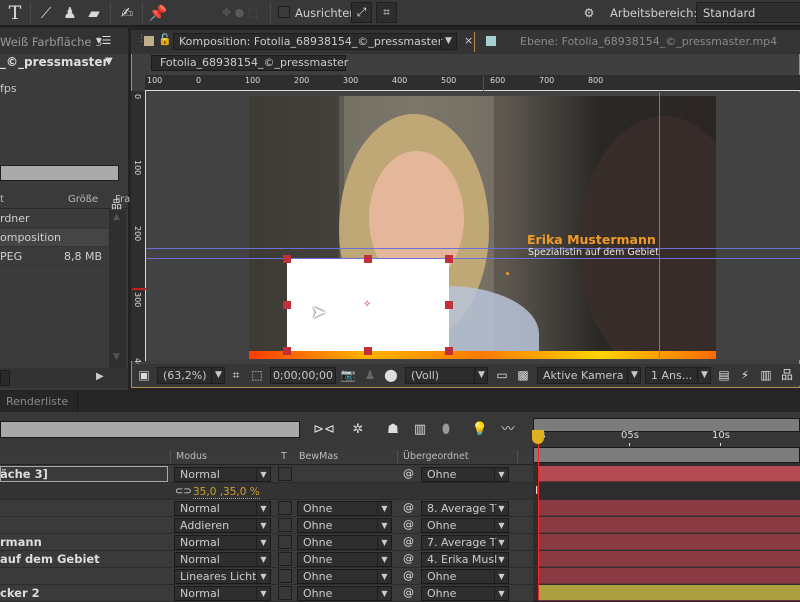  What do you see at coordinates (103, 40) in the screenshot?
I see `panel-menu-icon: ▾☰` at bounding box center [103, 40].